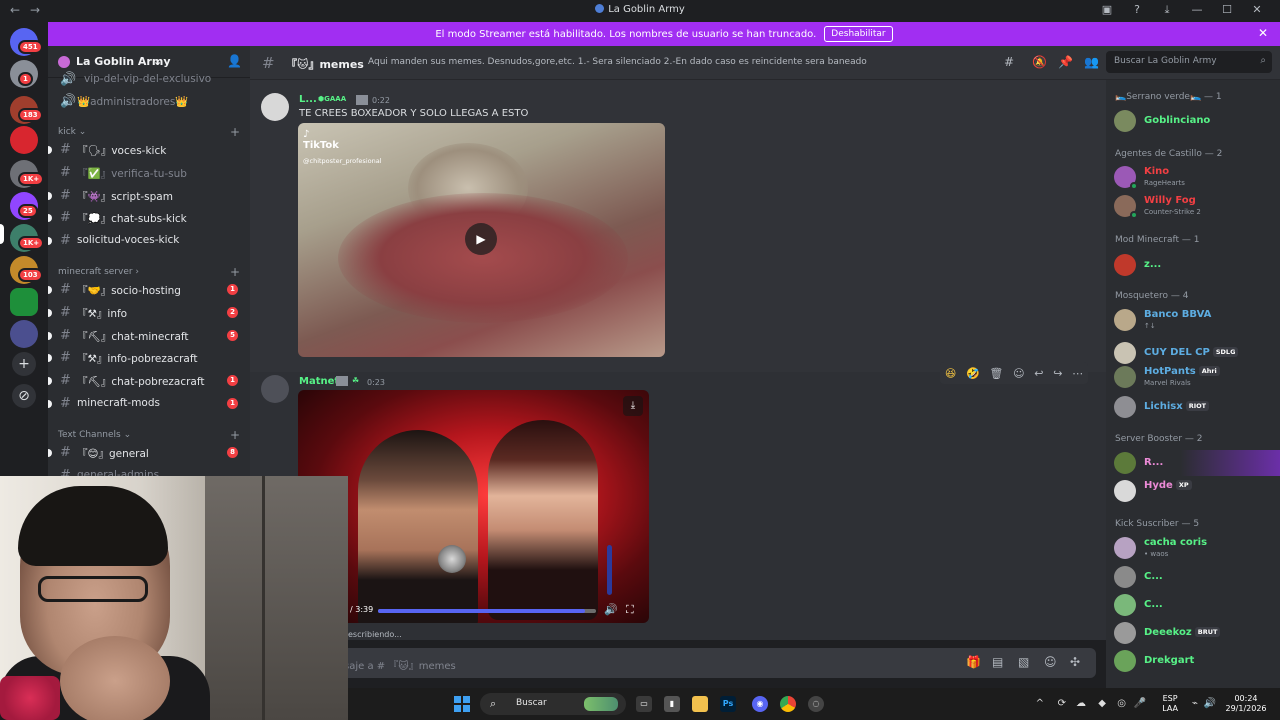 The width and height of the screenshot is (1280, 720). Describe the element at coordinates (1257, 10) in the screenshot. I see `close-button: ✕` at that location.